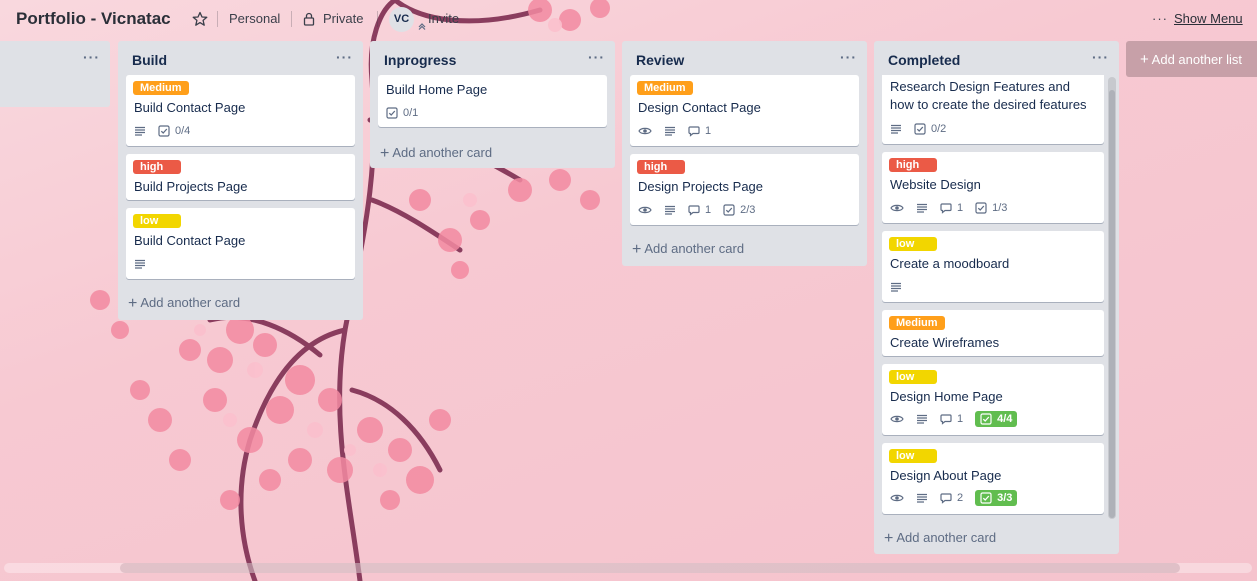 This screenshot has width=1257, height=581. What do you see at coordinates (939, 129) in the screenshot?
I see `checklist-count: 0/2` at bounding box center [939, 129].